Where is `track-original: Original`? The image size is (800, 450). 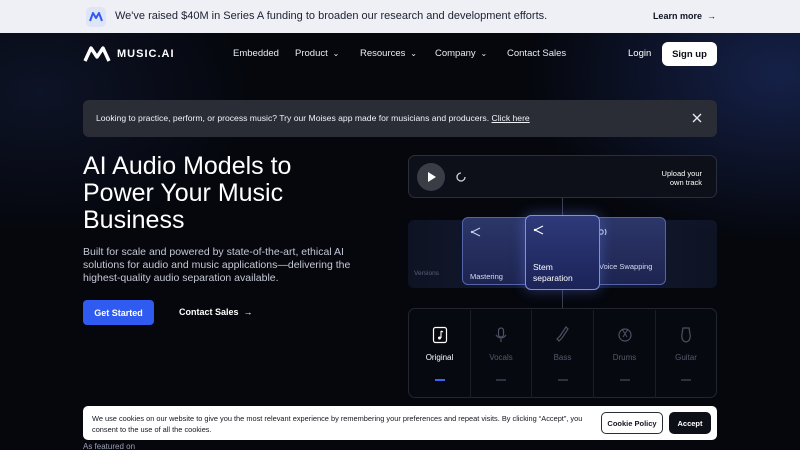 track-original: Original is located at coordinates (440, 354).